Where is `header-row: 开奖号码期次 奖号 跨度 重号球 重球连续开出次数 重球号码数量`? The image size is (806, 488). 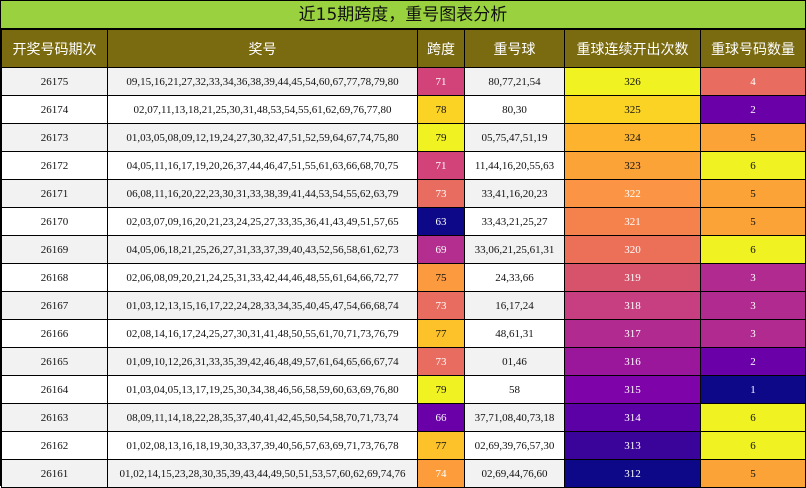
header-row: 开奖号码期次 奖号 跨度 重号球 重球连续开出次数 重球号码数量 is located at coordinates (403, 48).